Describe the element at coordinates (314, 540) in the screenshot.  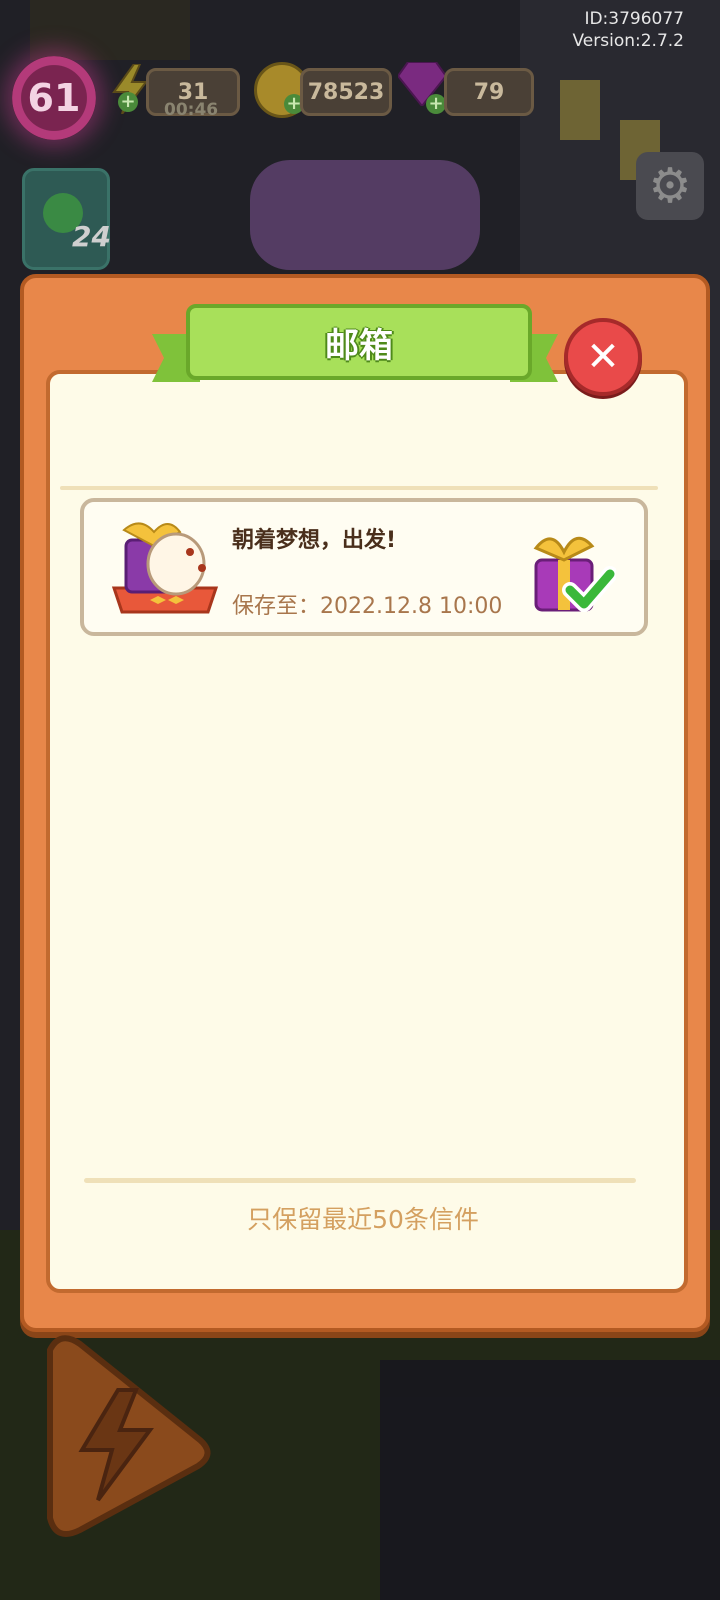
I see `mail-title: 朝着梦想，出发!` at that location.